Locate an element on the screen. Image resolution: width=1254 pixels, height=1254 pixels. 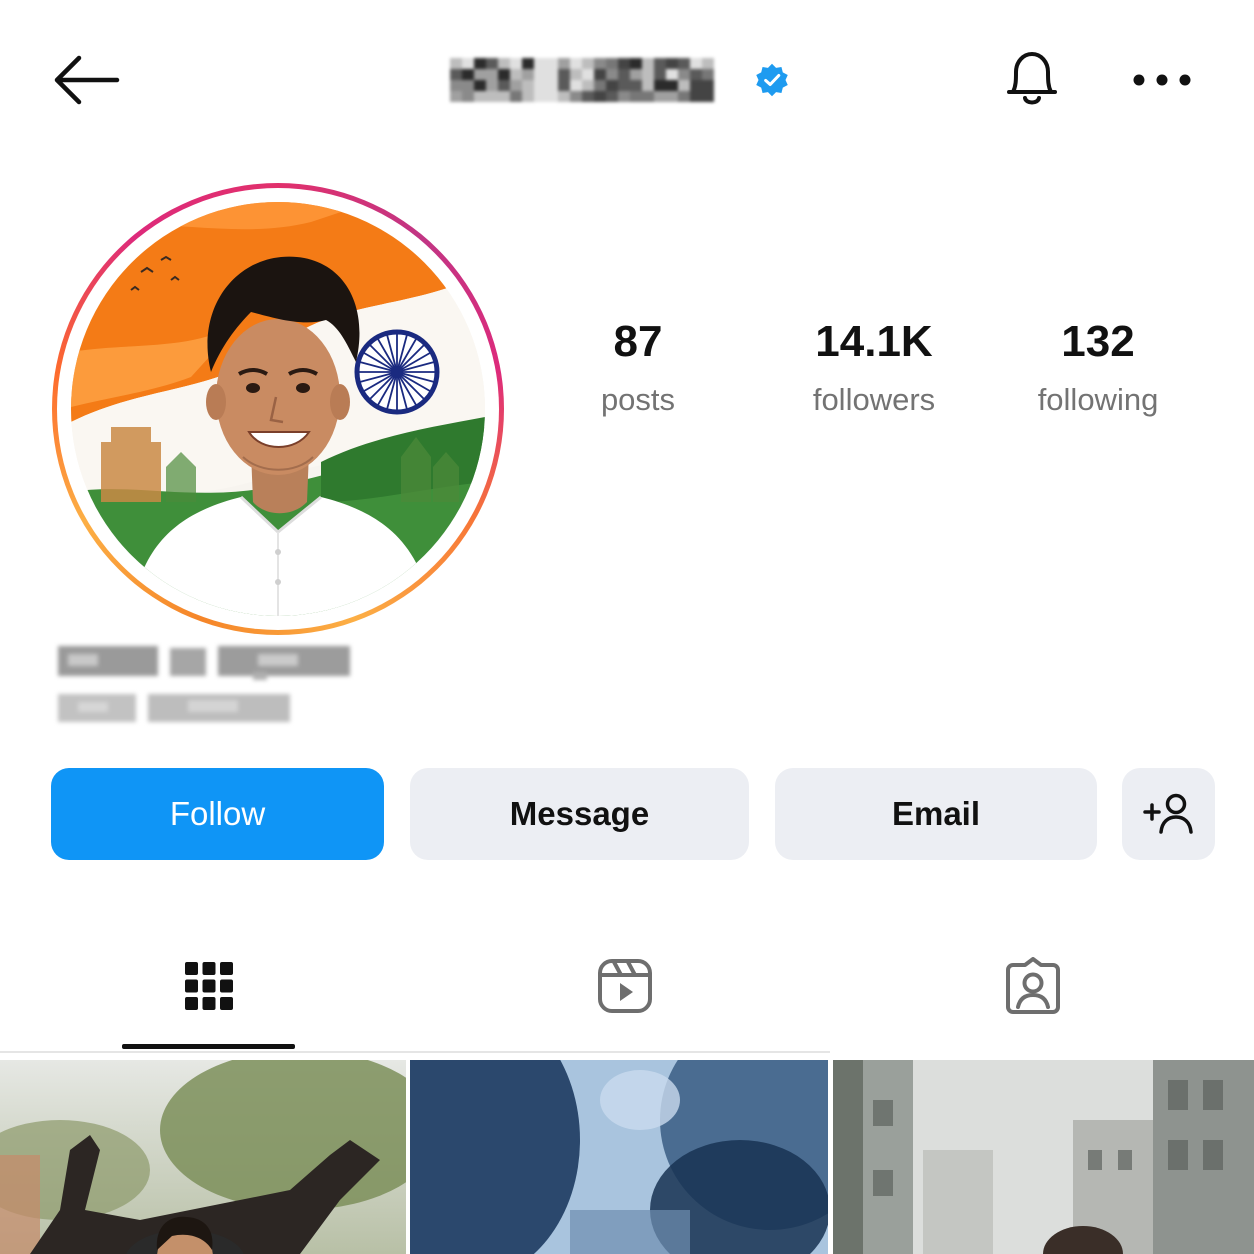
following-count: 132 following is located at coordinates (1098, 370).